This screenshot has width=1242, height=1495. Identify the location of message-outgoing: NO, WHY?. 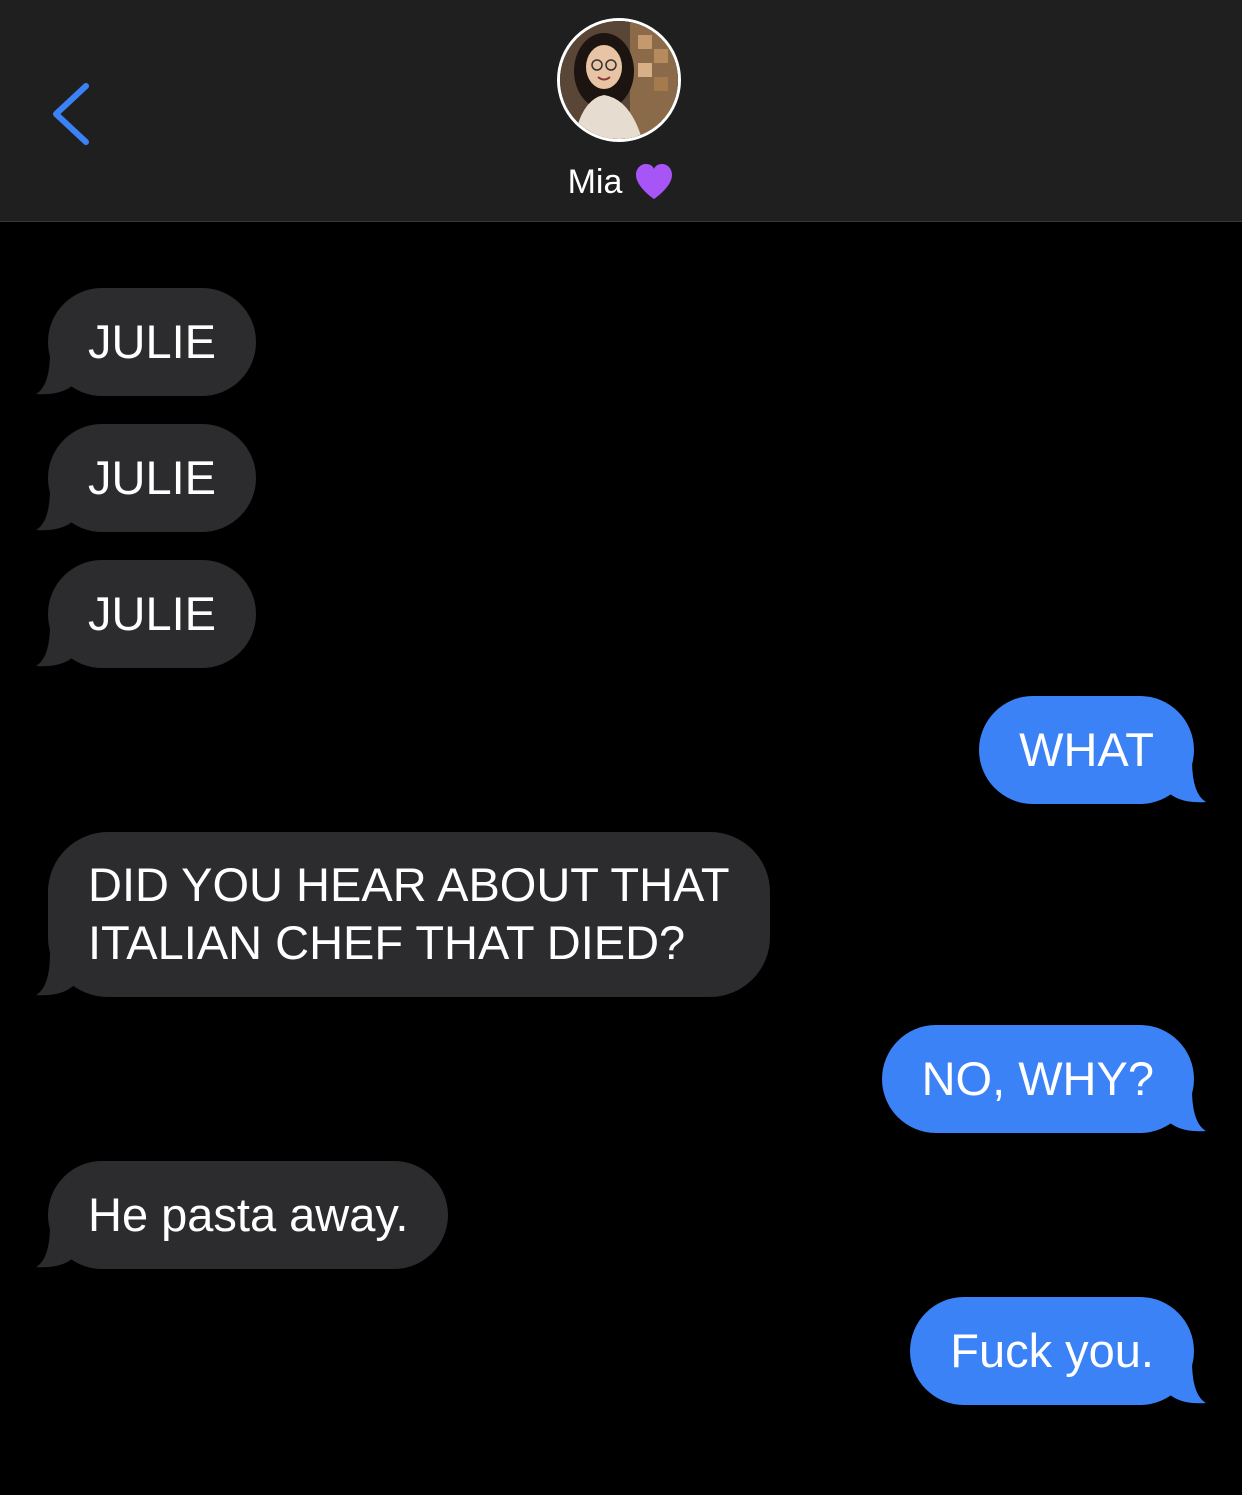
(1043, 1079).